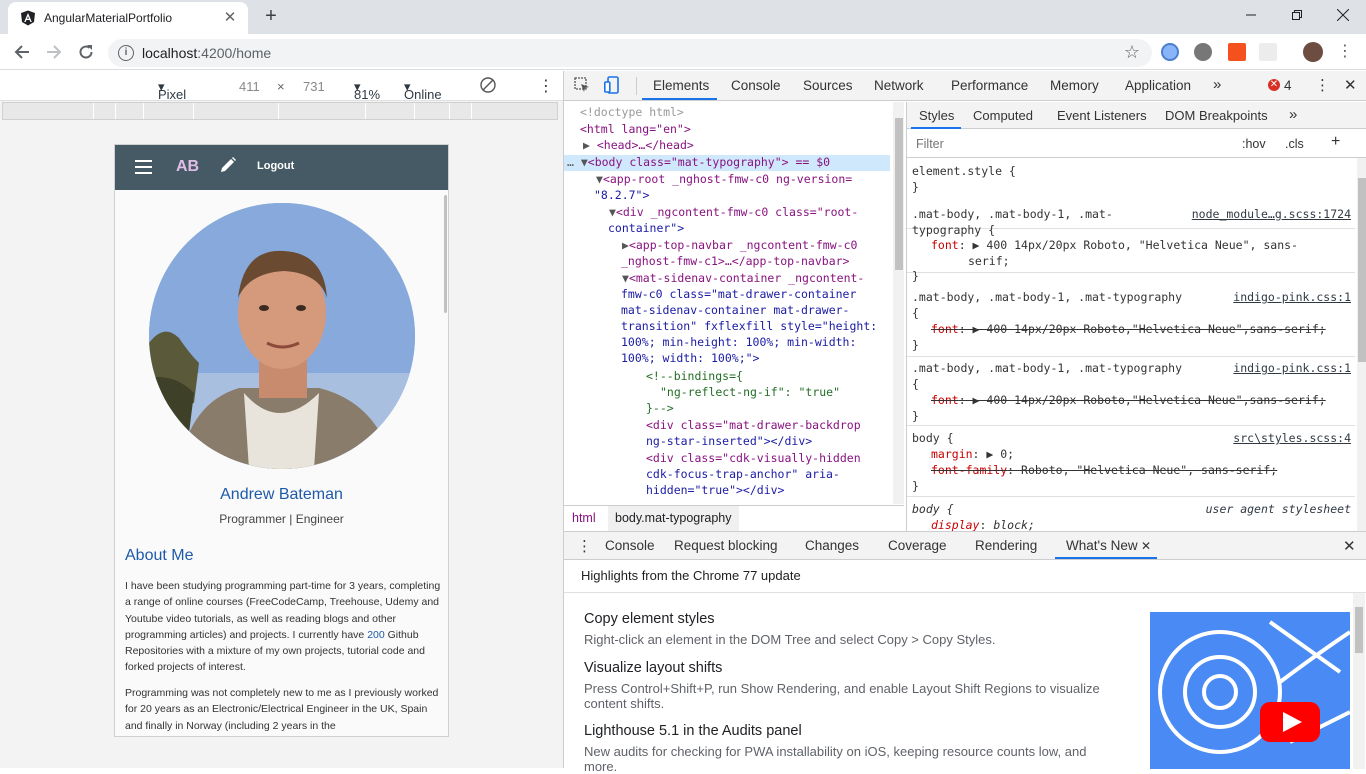 The width and height of the screenshot is (1366, 774). Describe the element at coordinates (1006, 545) in the screenshot. I see `drawer-tab-rendering: Rendering` at that location.